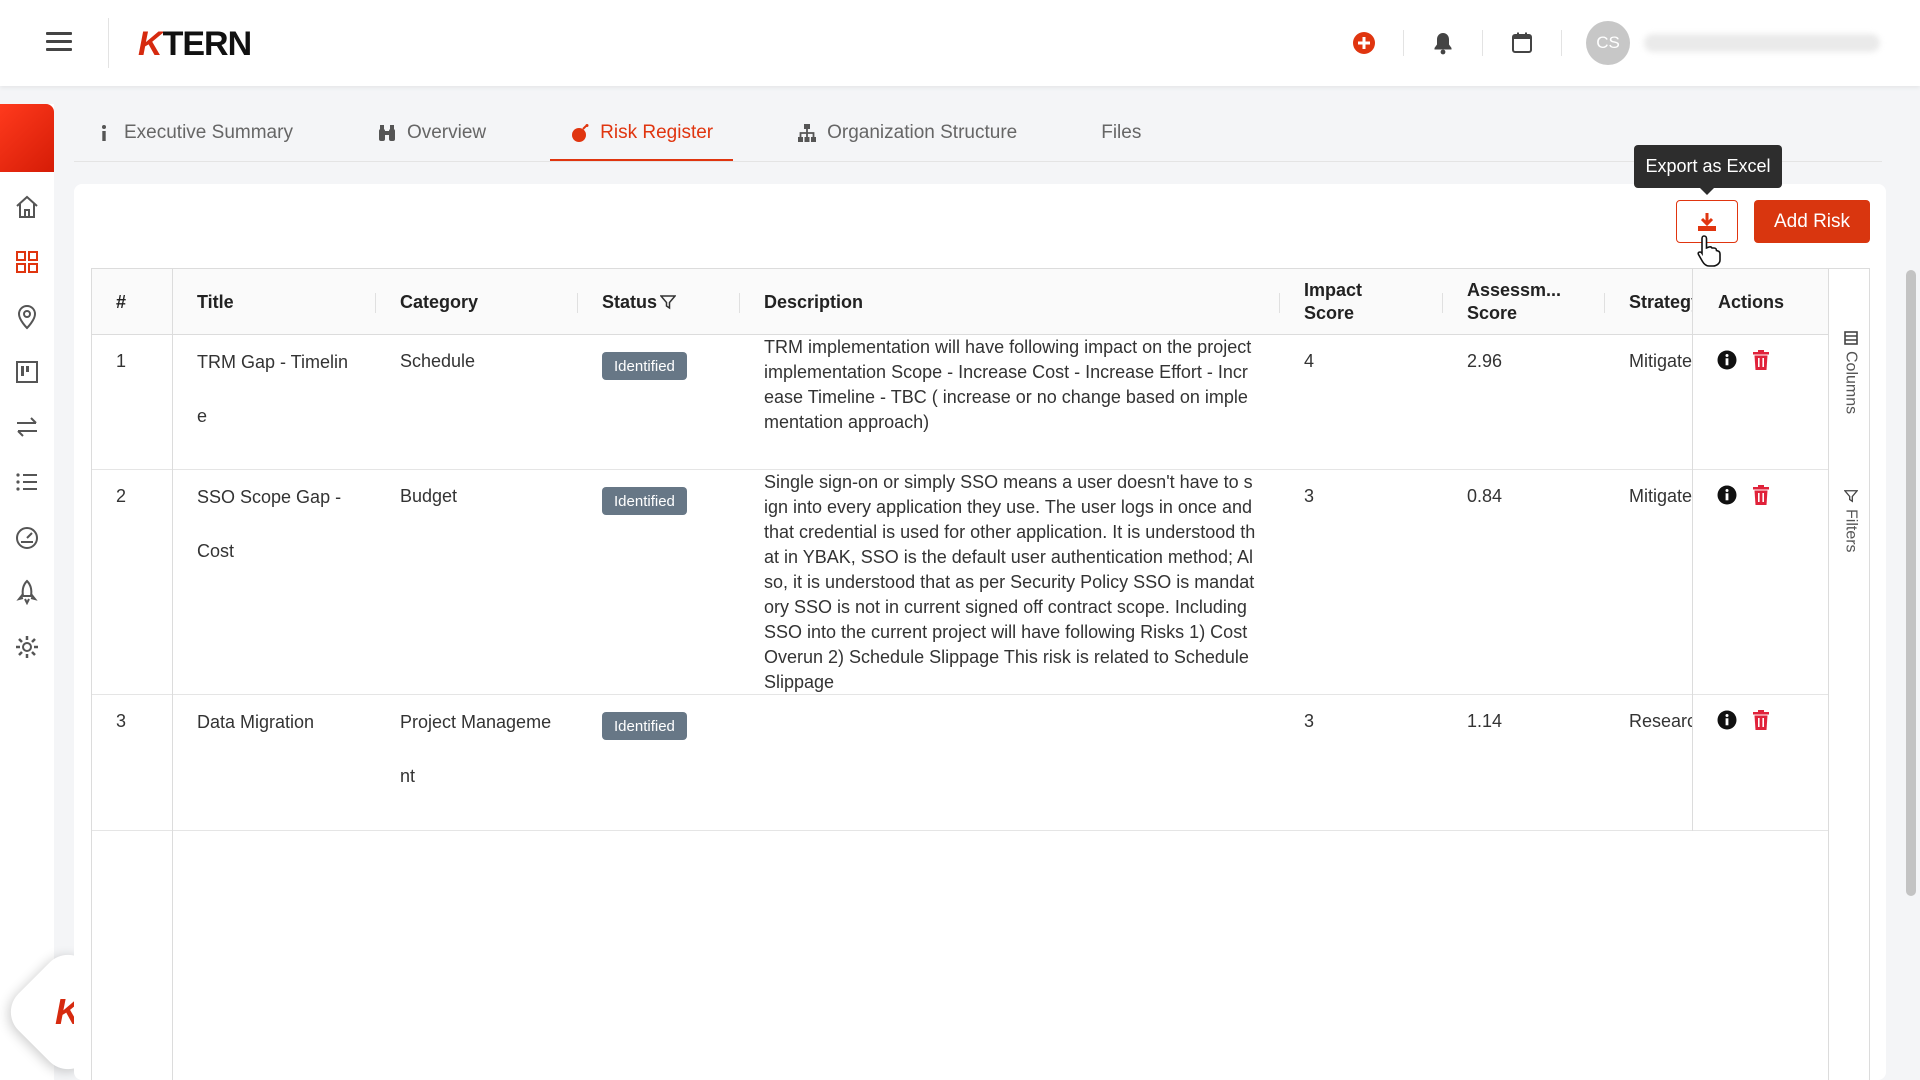  I want to click on home-icon, so click(27, 207).